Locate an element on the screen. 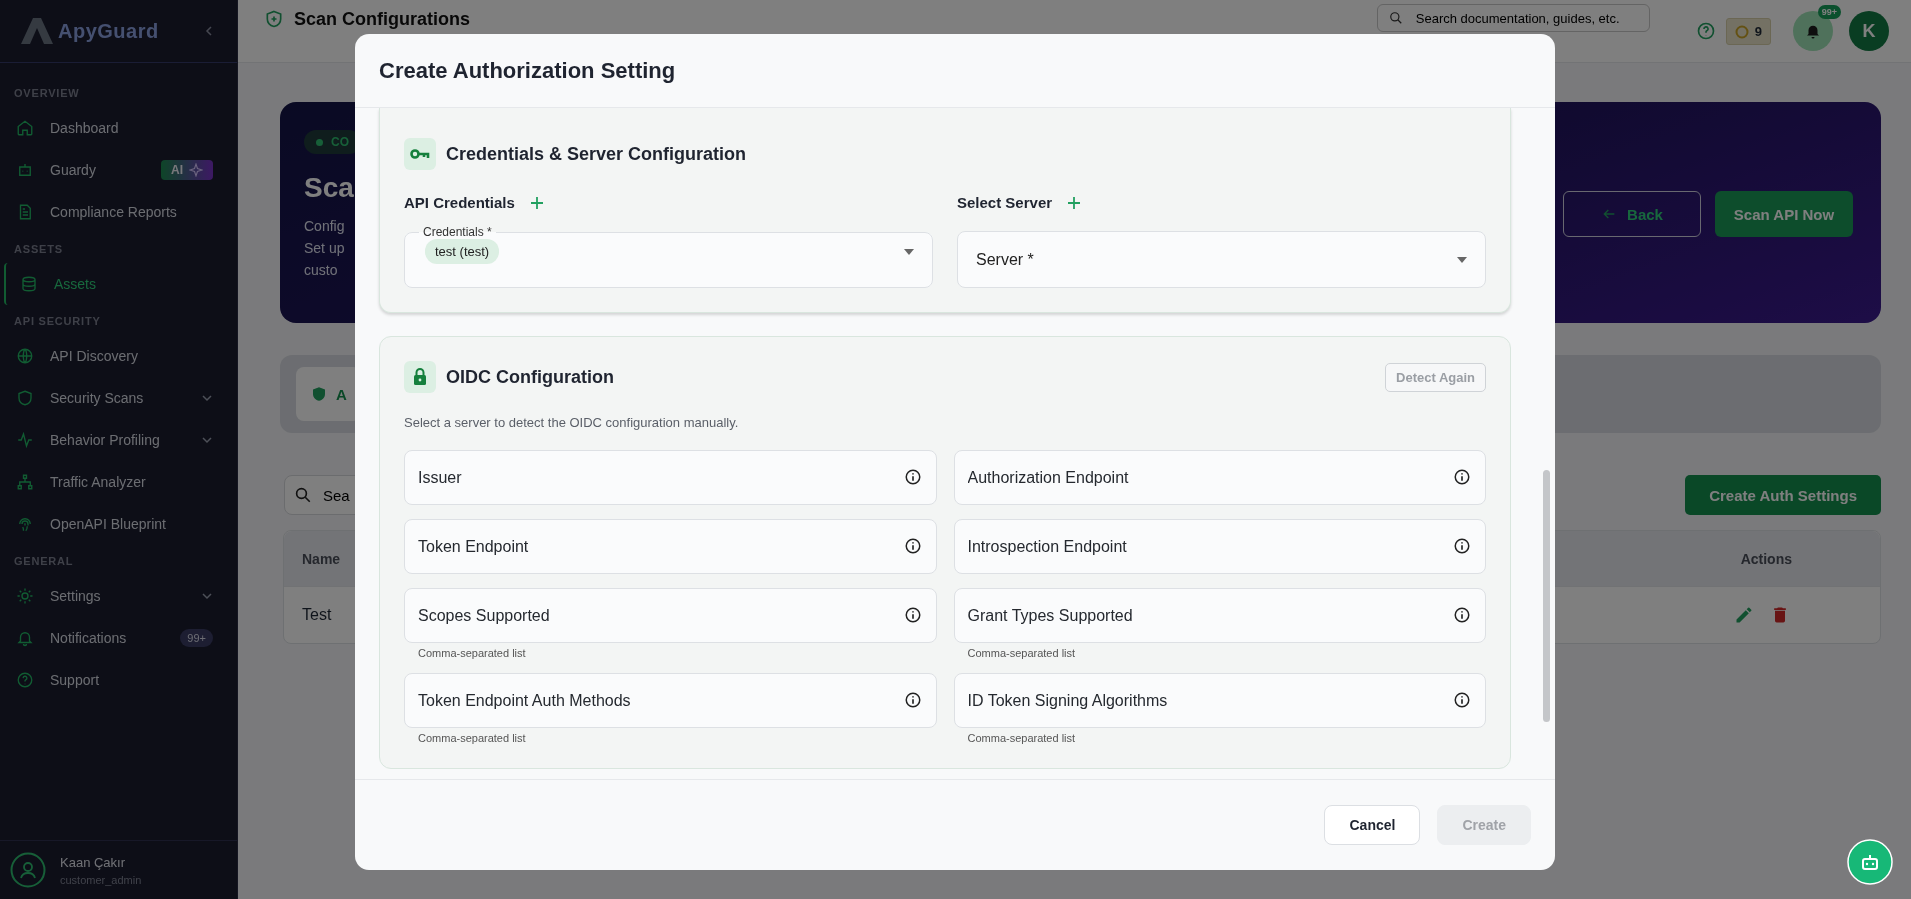  create-auth-button: Create Auth Settings is located at coordinates (1783, 495).